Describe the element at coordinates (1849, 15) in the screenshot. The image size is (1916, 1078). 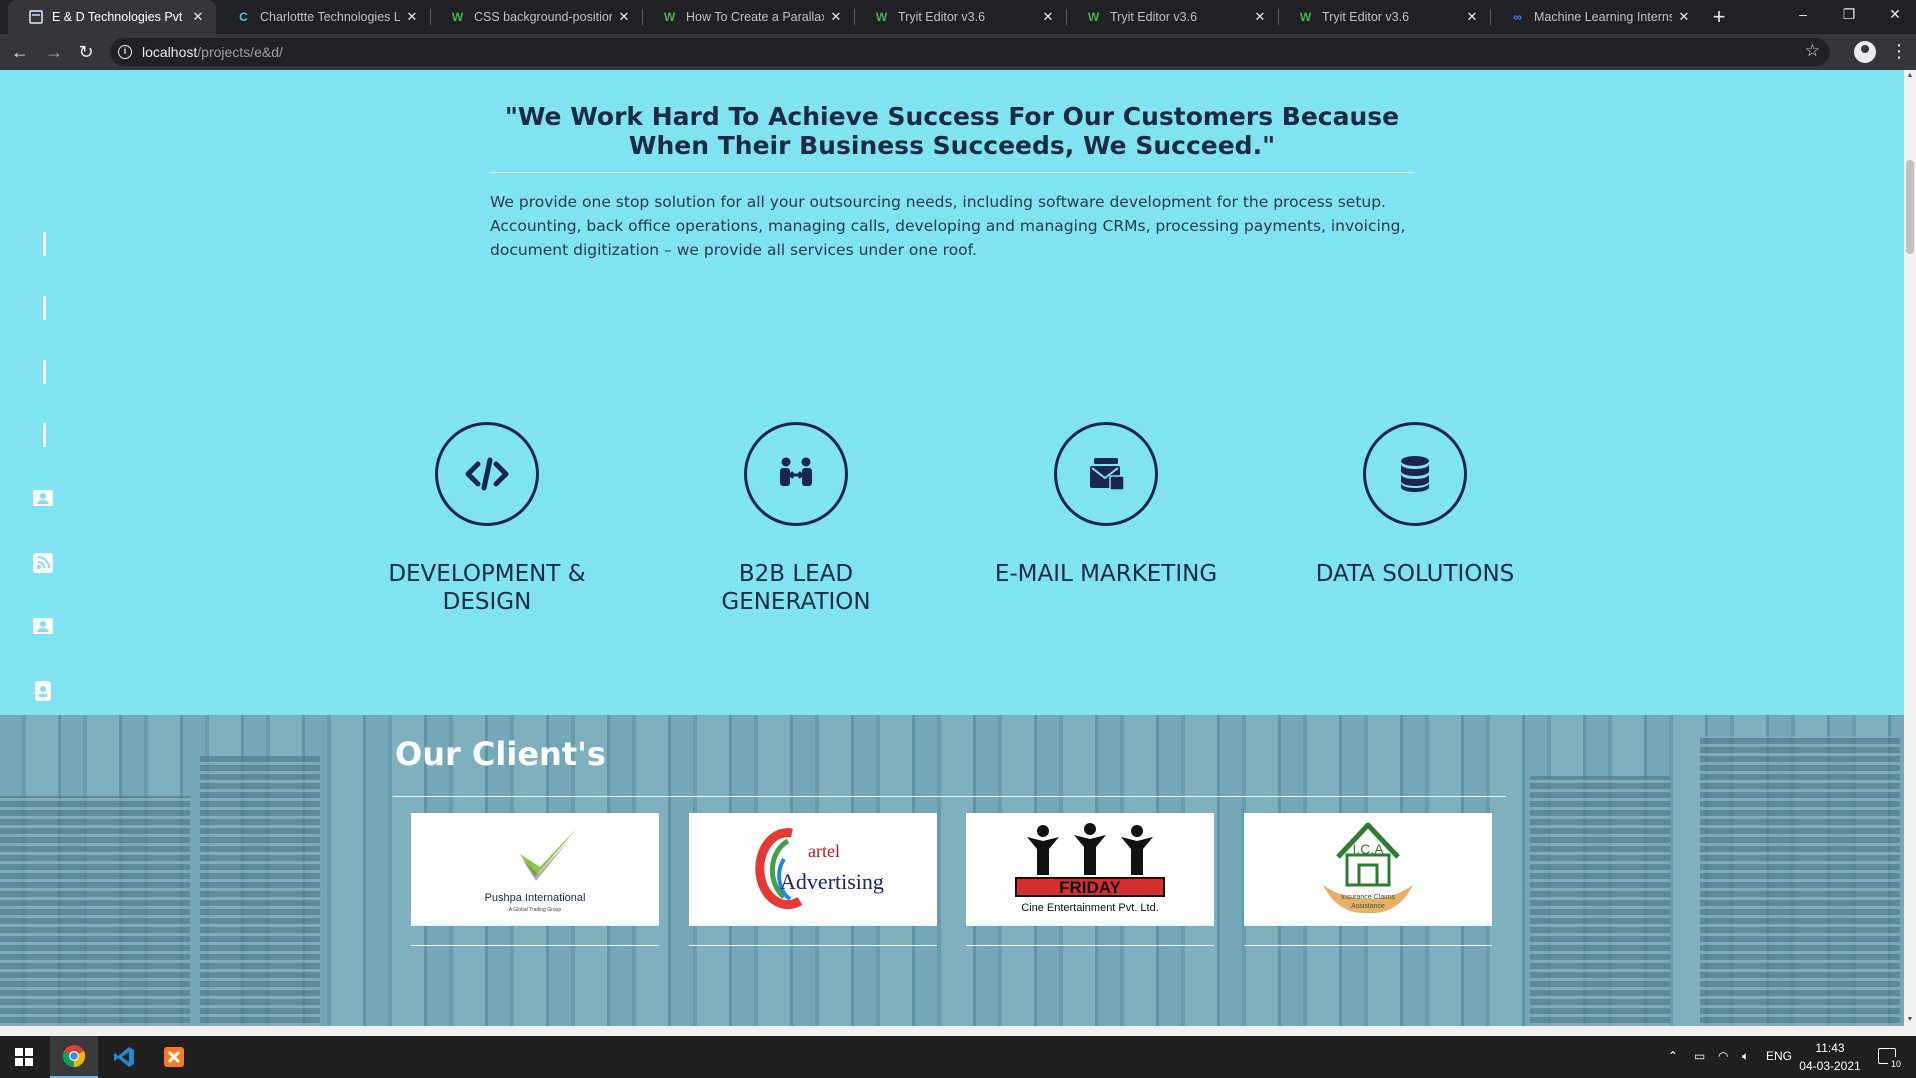
I see `restore-button: ❐` at that location.